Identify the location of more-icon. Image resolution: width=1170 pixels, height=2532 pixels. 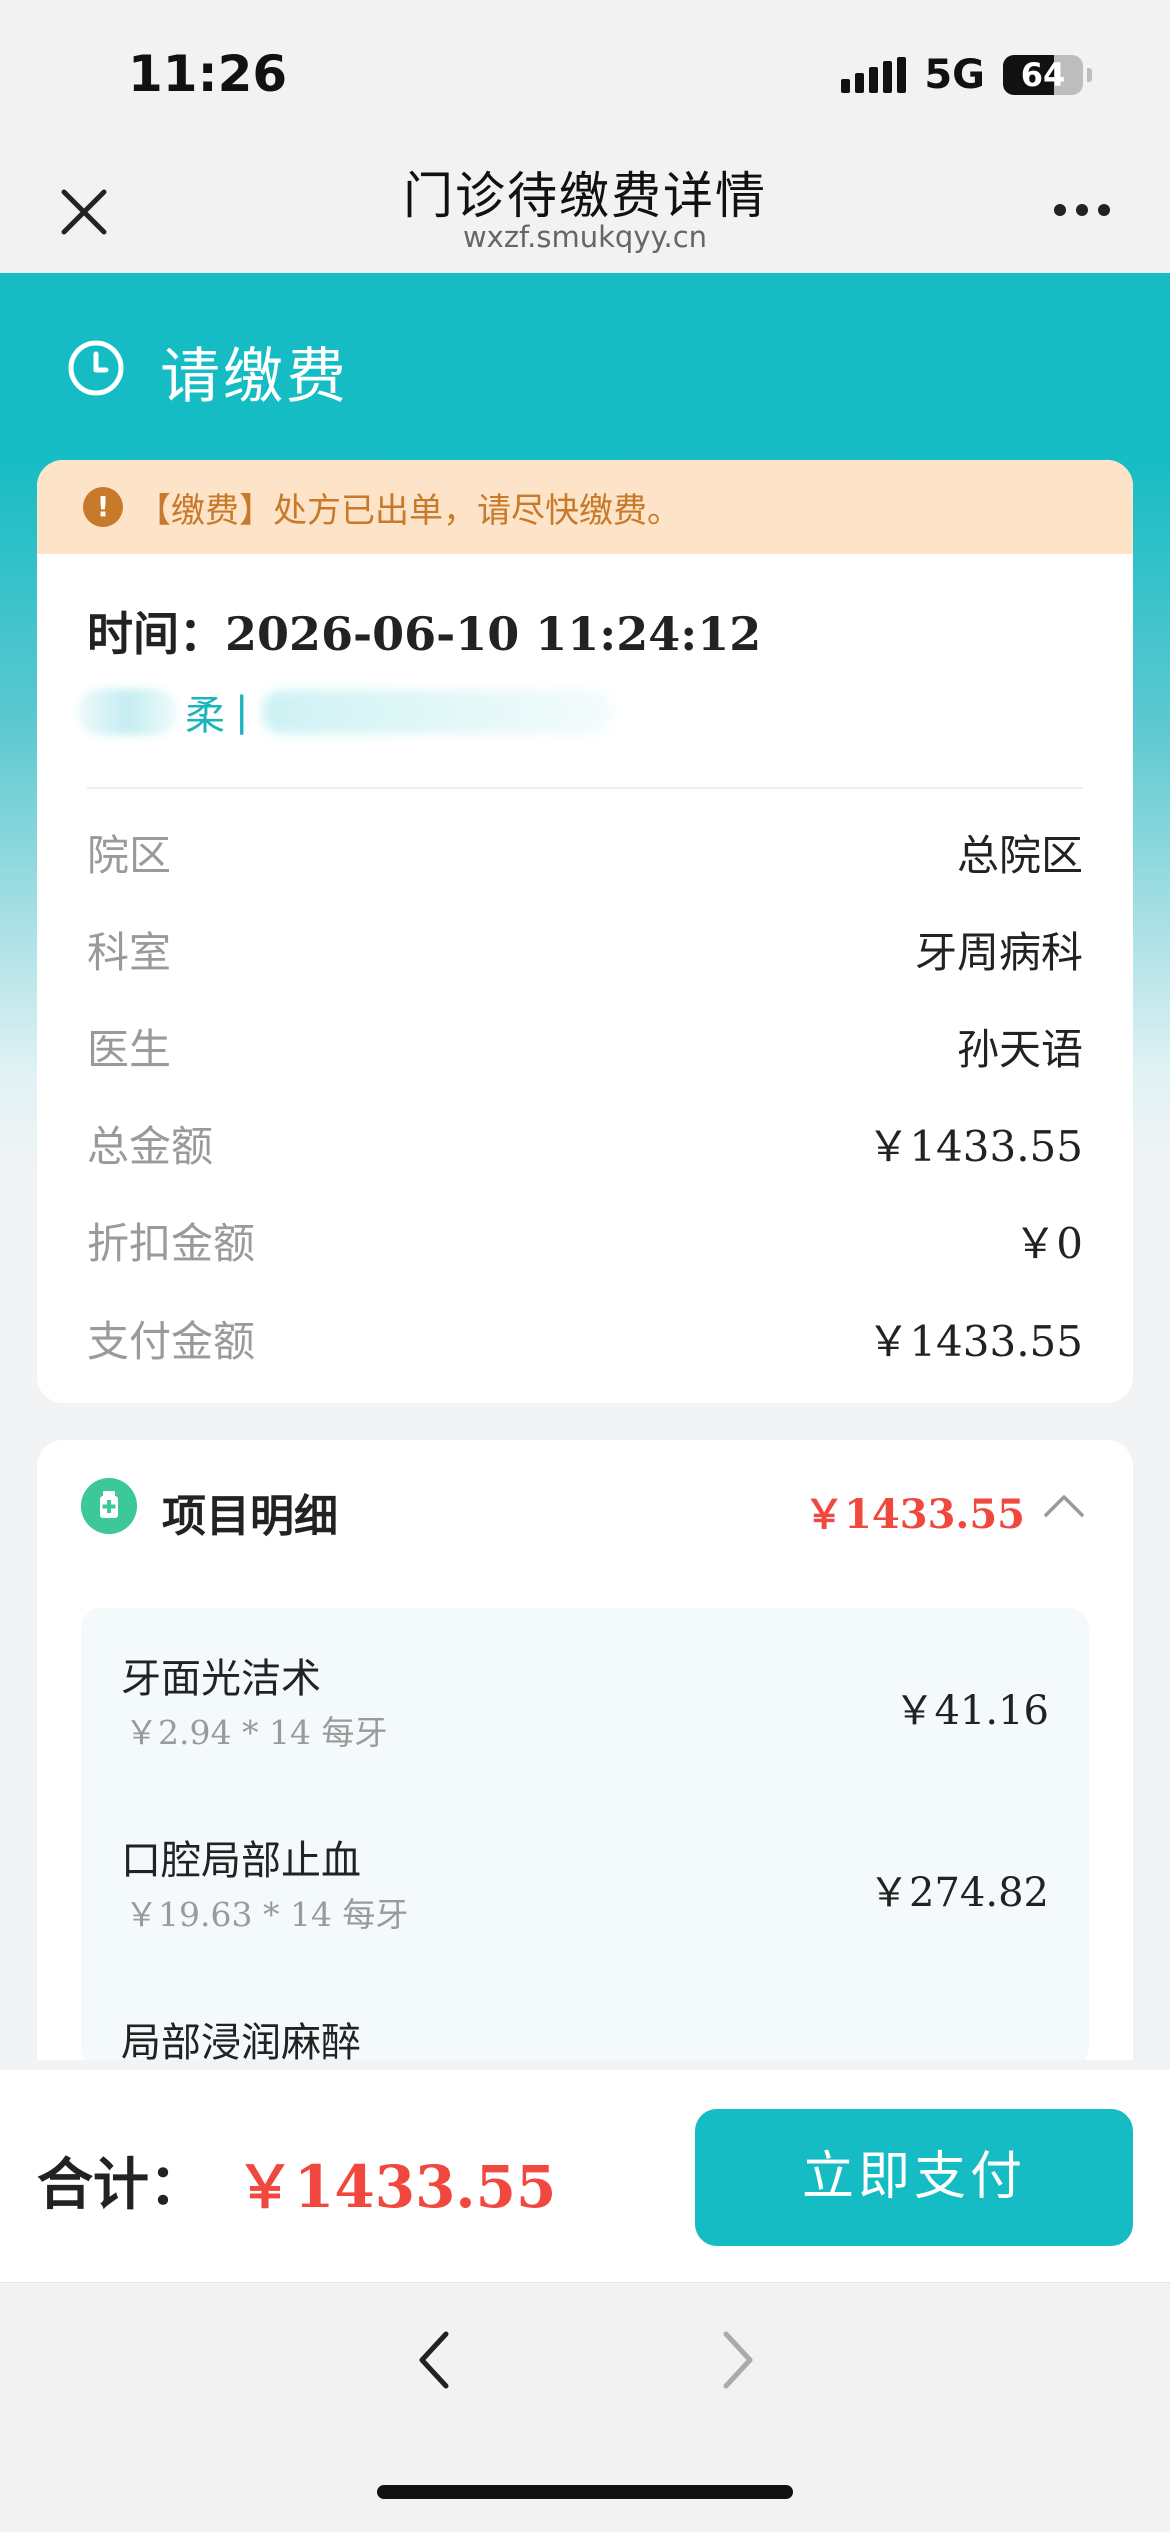
(1084, 210).